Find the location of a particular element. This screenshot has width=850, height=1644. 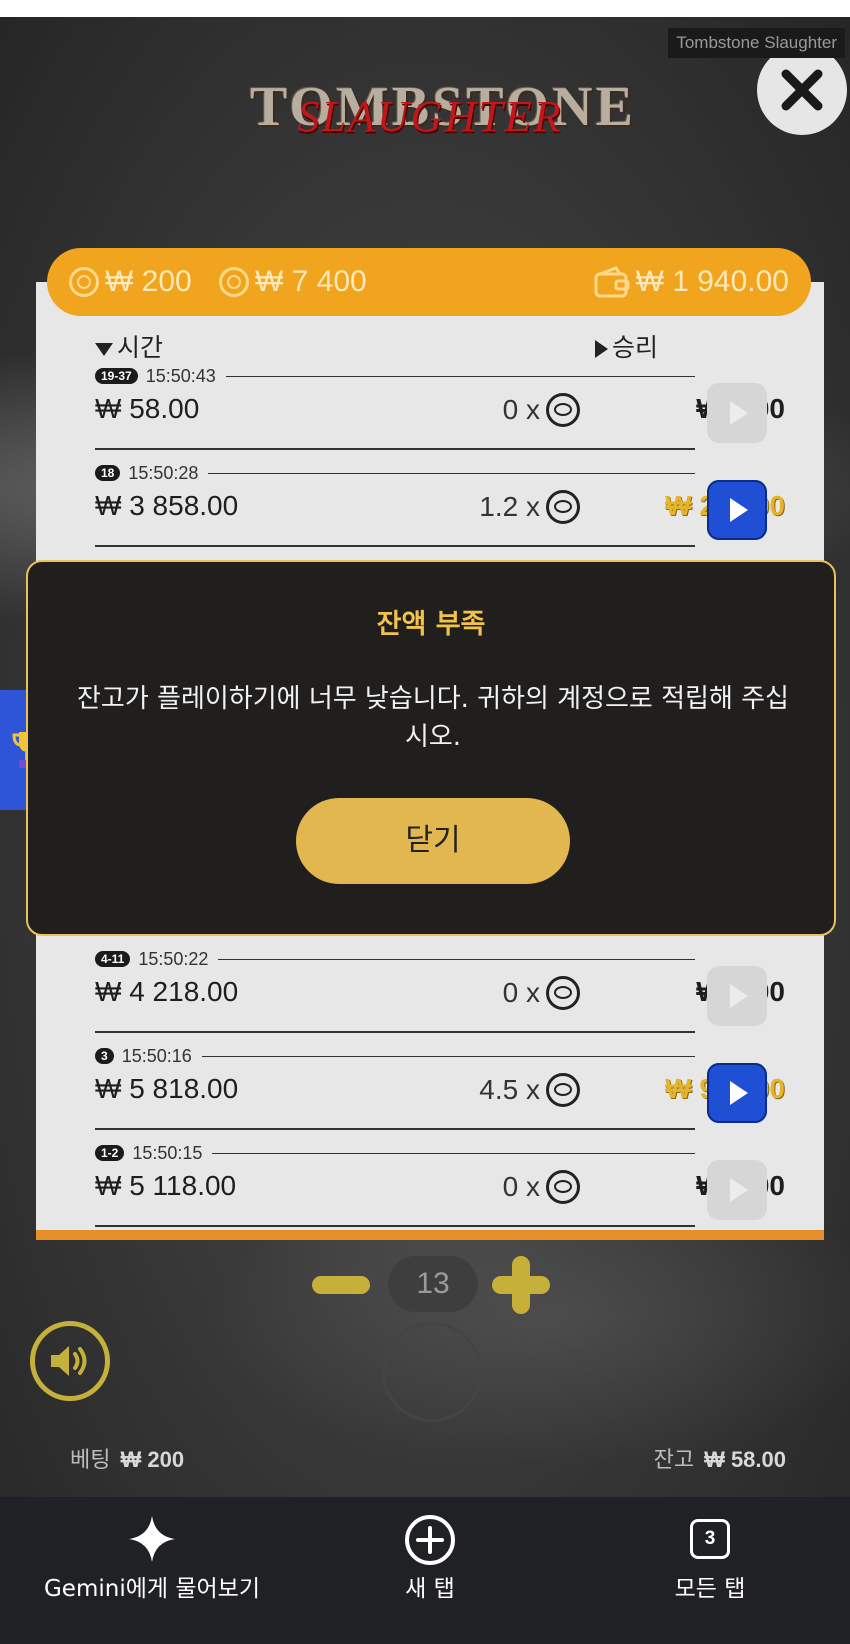

row-time: 15:50:28 is located at coordinates (163, 472).